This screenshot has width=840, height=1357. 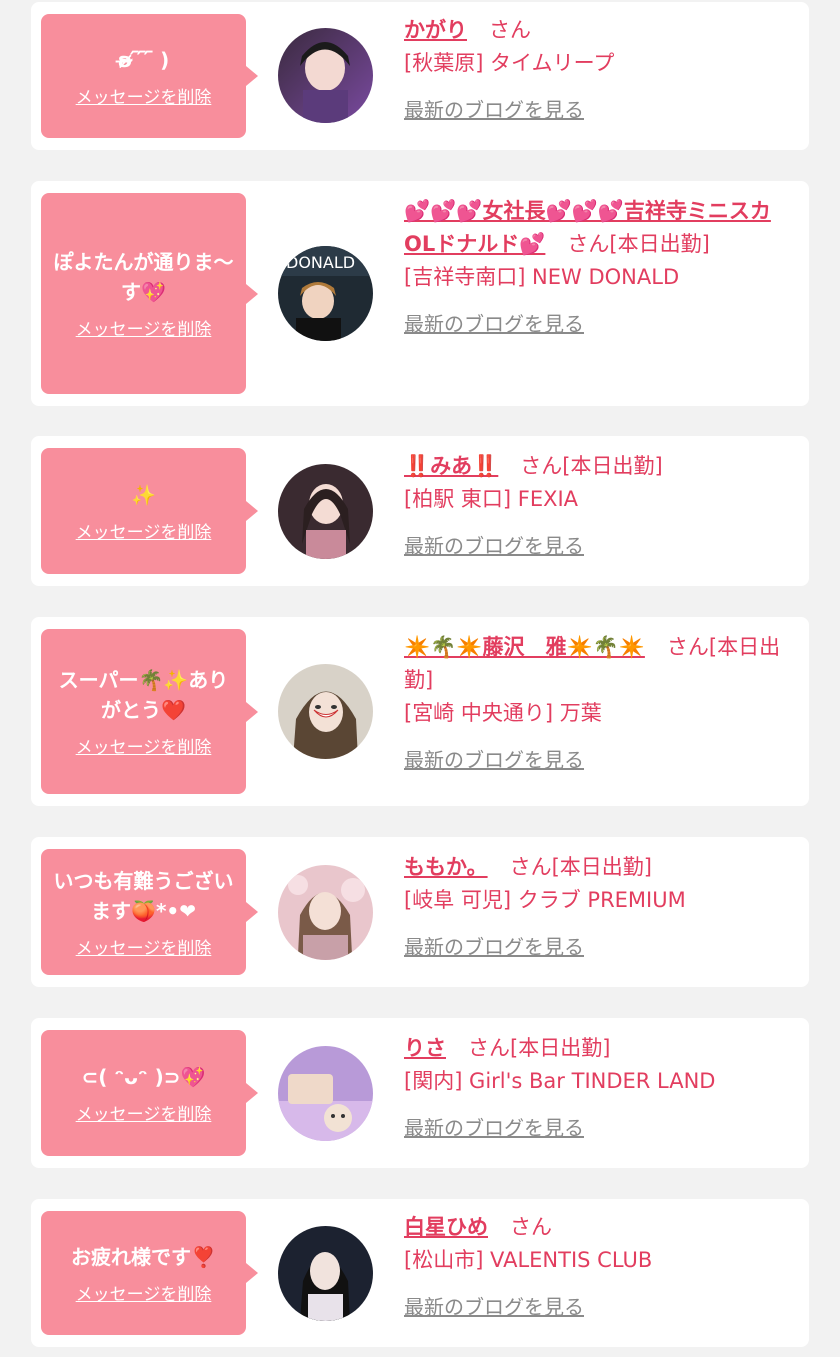 I want to click on message-bubble: ⊂( ᵔᴗᵔ )⊃💖 メッセージを削除, so click(x=149, y=1093).